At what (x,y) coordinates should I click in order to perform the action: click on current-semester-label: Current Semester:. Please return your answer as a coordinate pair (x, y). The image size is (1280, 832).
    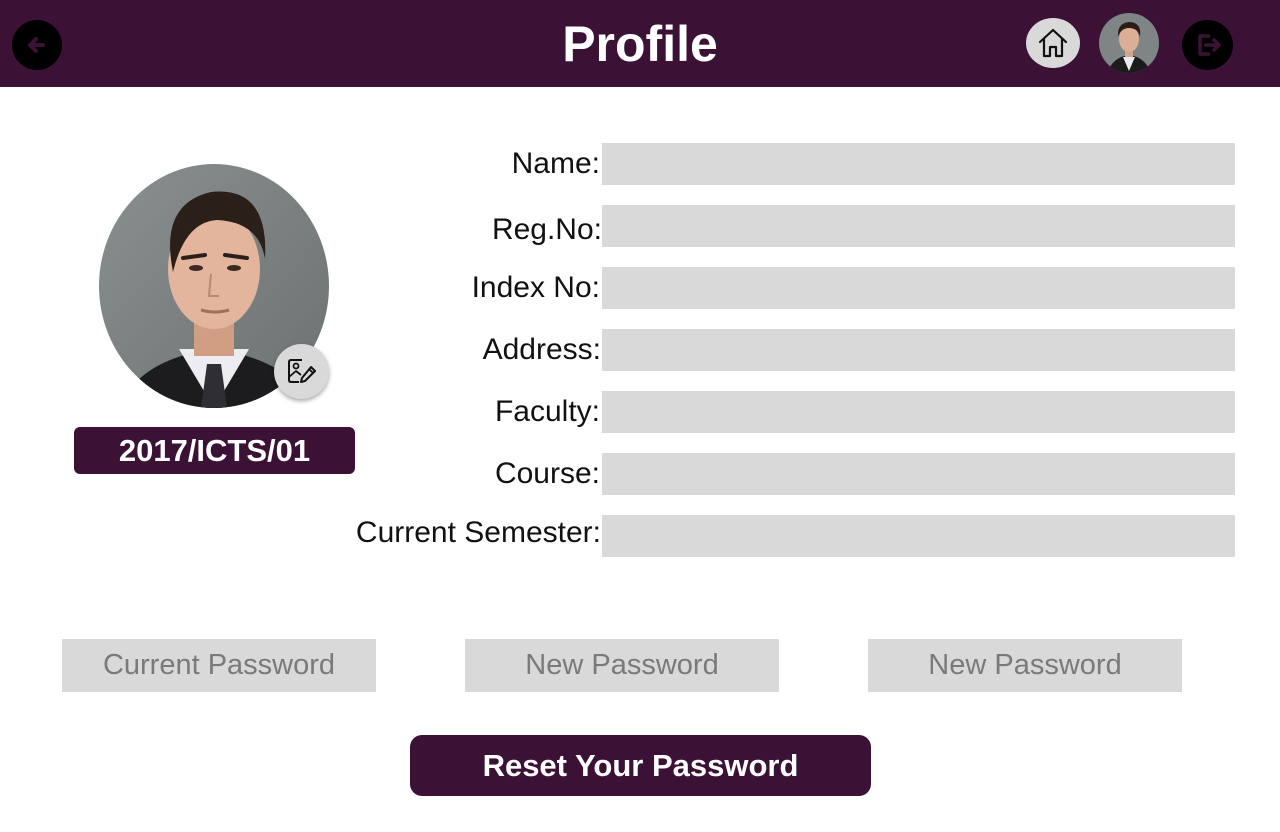
    Looking at the image, I should click on (478, 532).